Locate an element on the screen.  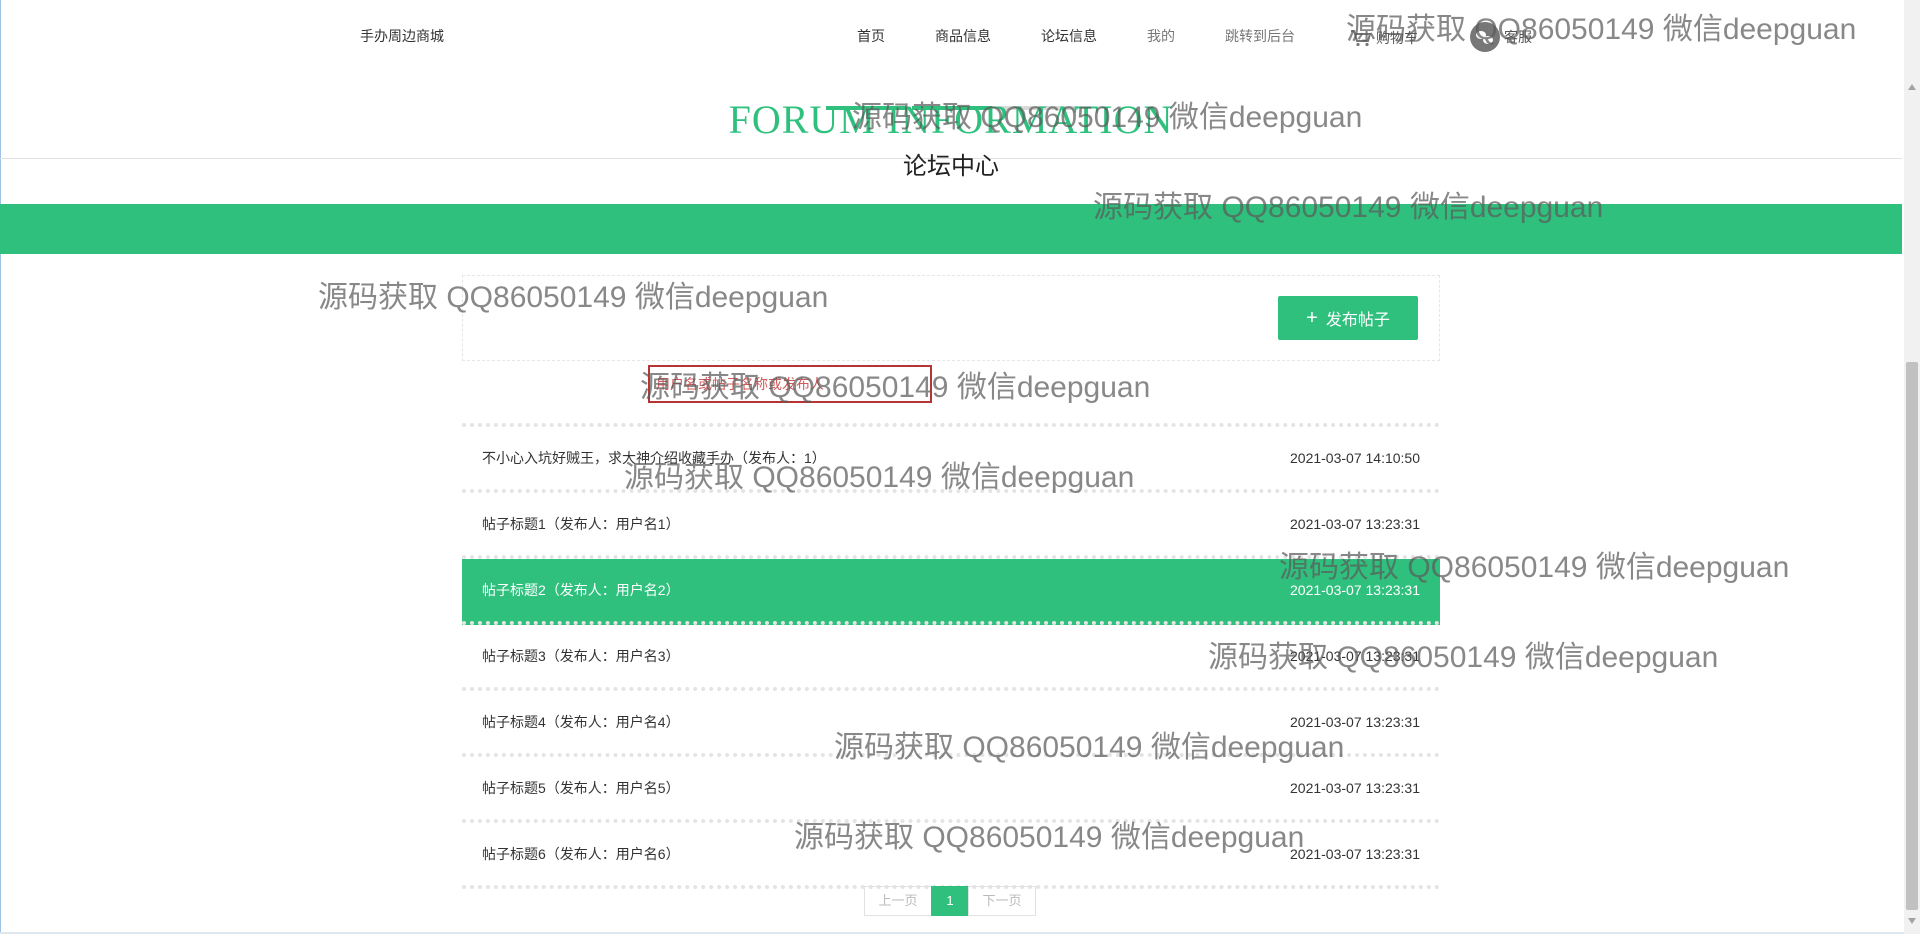
service-link: 客服 is located at coordinates (1501, 37).